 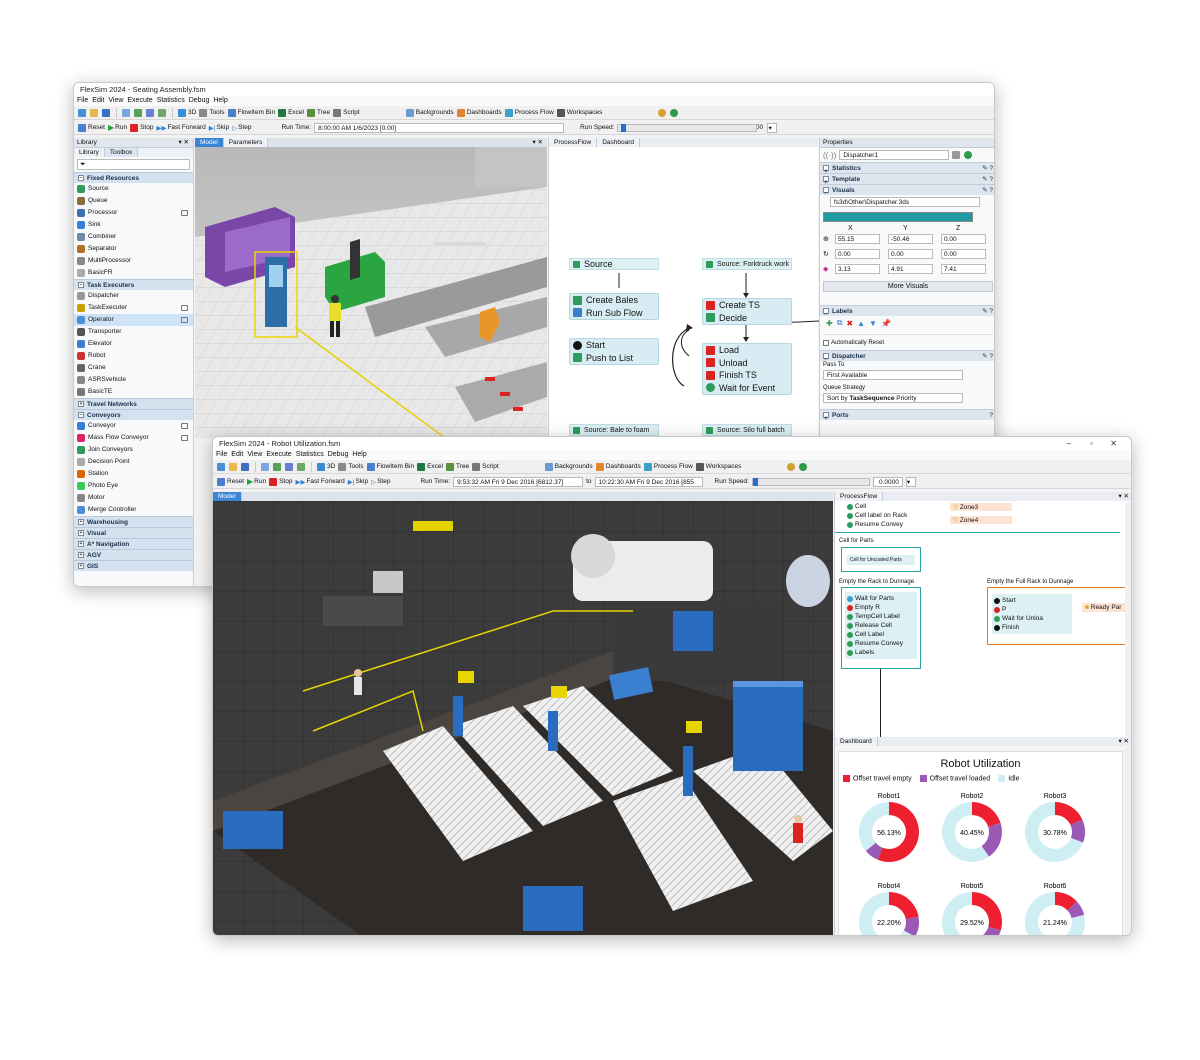 I want to click on script-button: Script, so click(x=485, y=466).